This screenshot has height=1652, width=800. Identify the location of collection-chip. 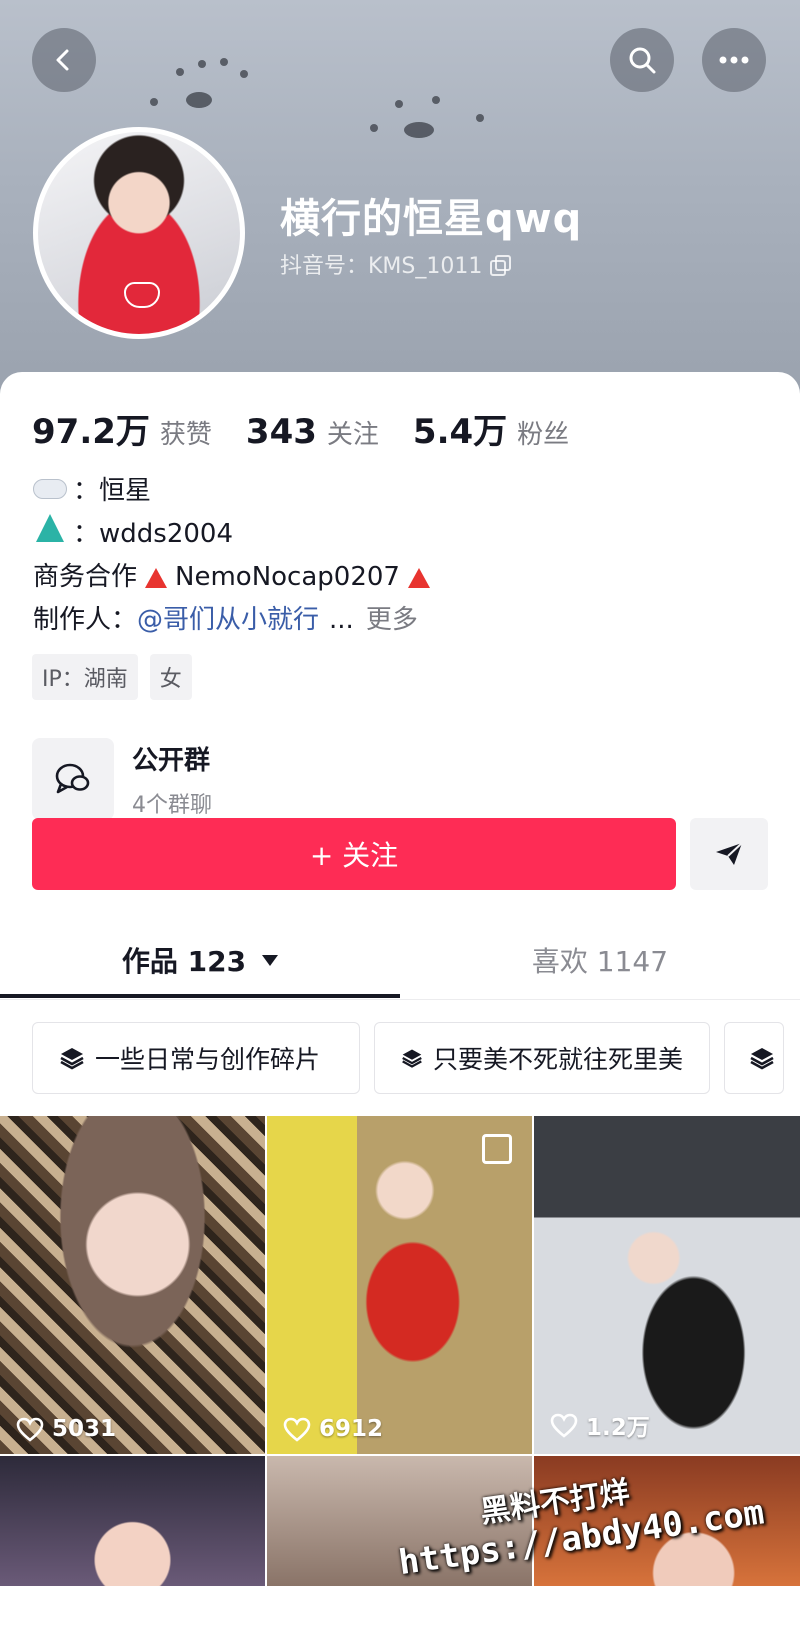
(754, 1058).